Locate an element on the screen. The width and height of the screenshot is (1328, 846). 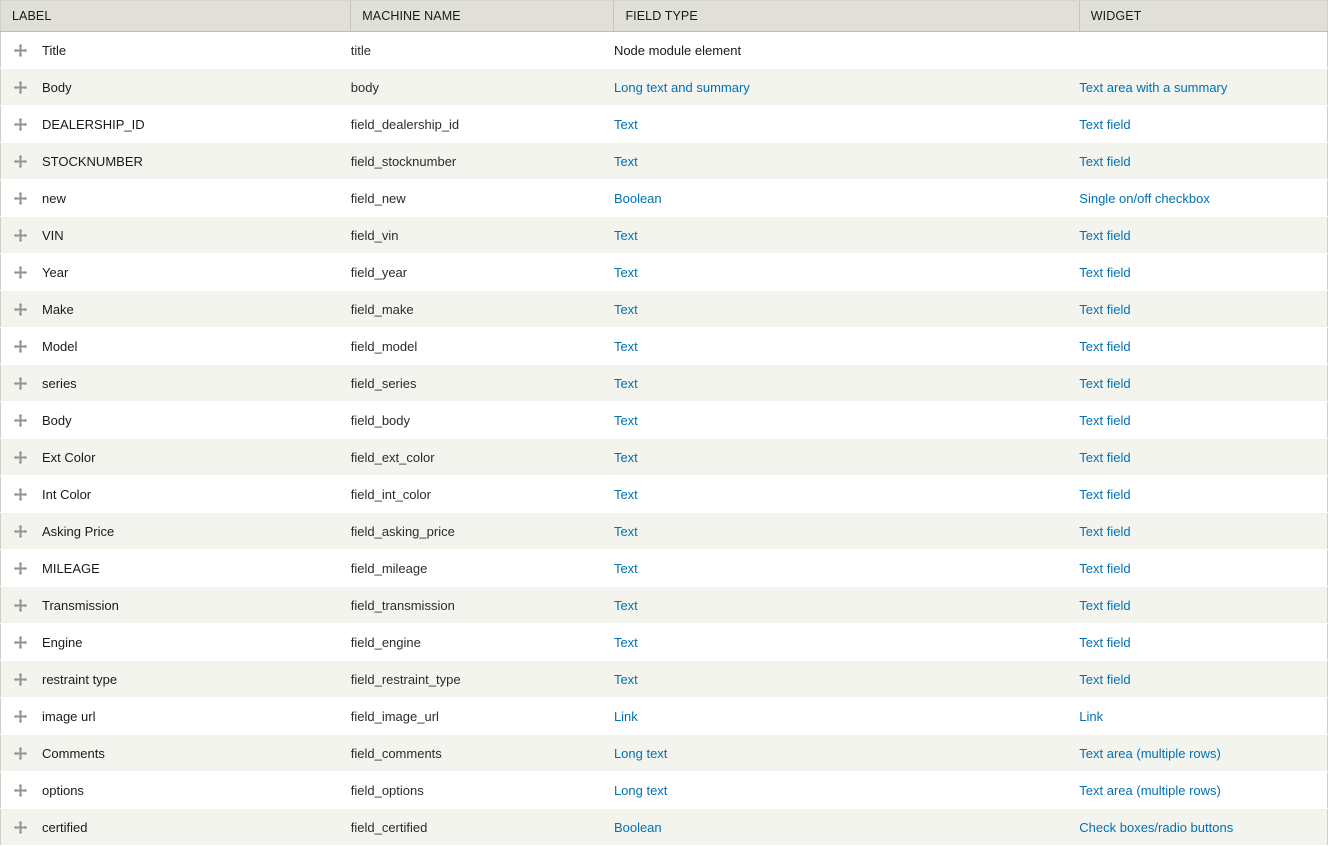
table-row: VIN field_vin Text Text field is located at coordinates (664, 235).